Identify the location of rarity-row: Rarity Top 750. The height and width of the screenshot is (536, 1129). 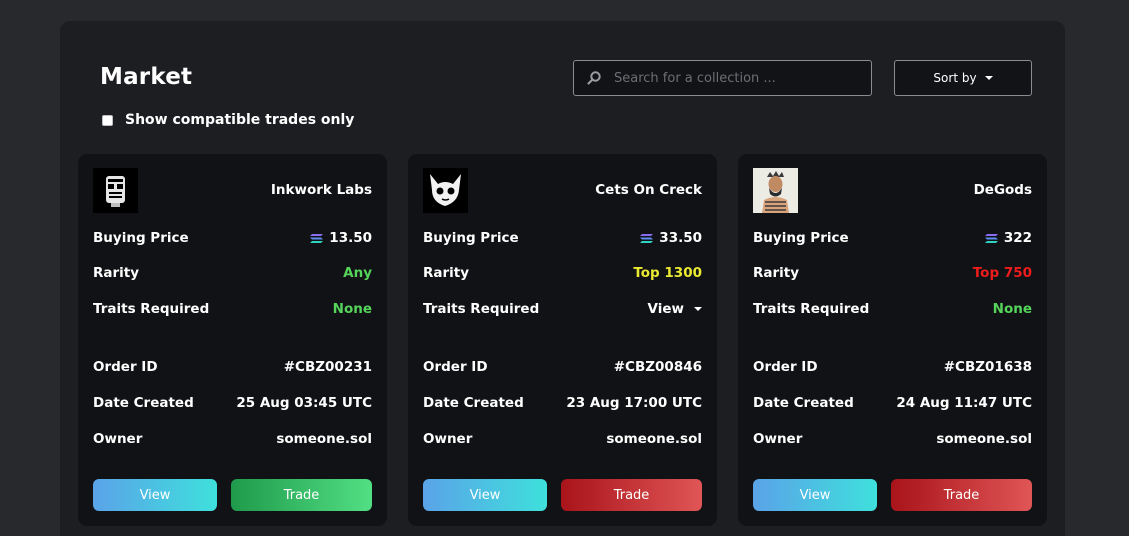
(892, 273).